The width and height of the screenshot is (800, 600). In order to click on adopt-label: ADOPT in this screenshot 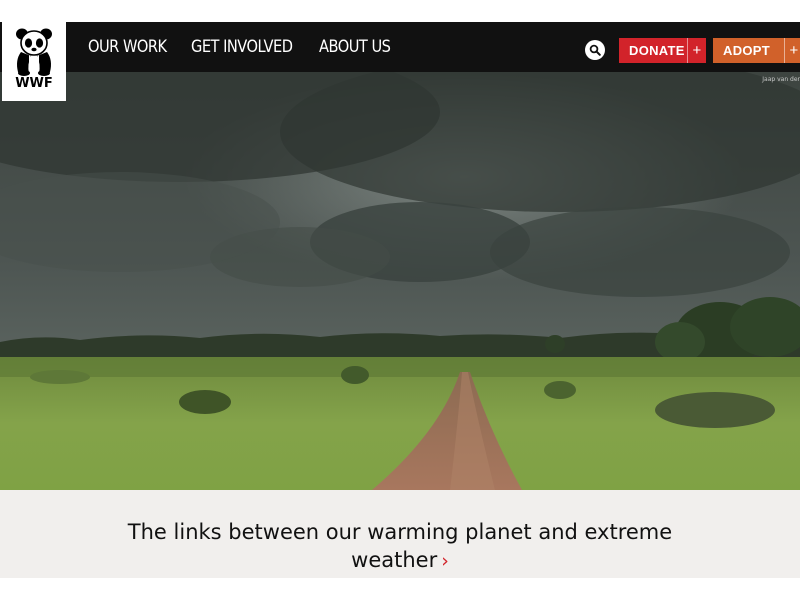, I will do `click(746, 50)`.